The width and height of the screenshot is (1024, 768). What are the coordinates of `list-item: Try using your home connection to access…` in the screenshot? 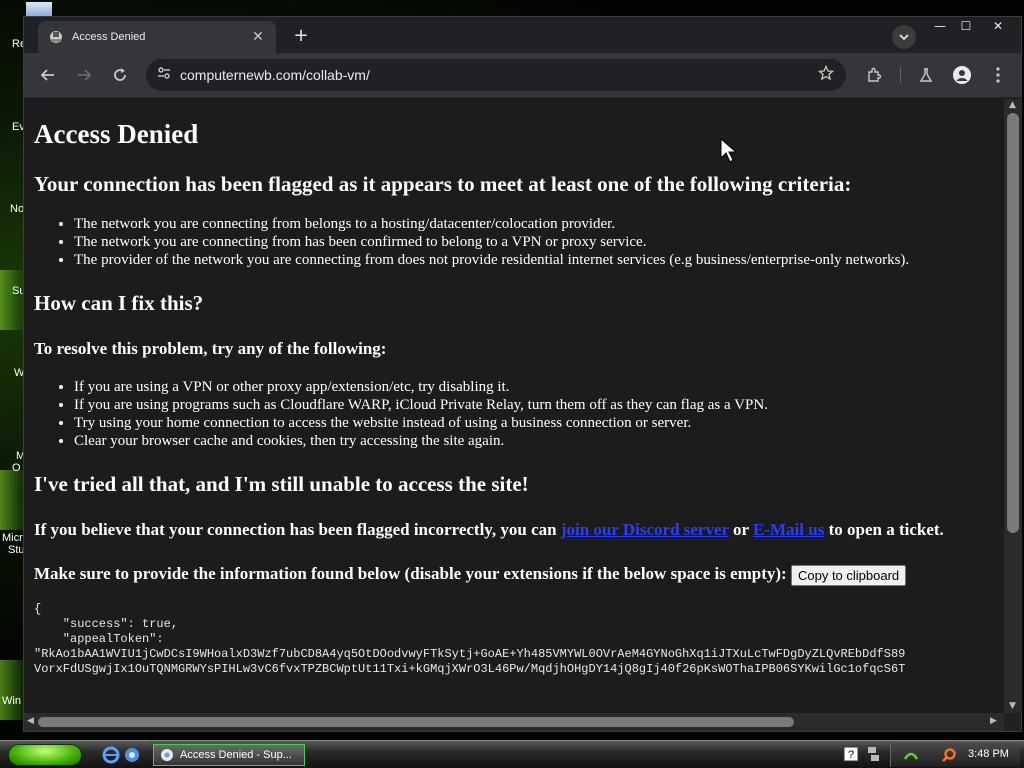 It's located at (534, 423).